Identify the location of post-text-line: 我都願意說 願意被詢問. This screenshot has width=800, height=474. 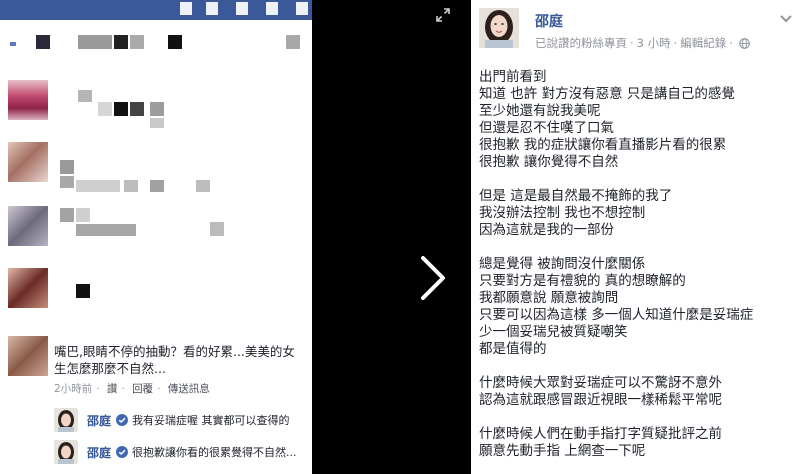
(549, 298).